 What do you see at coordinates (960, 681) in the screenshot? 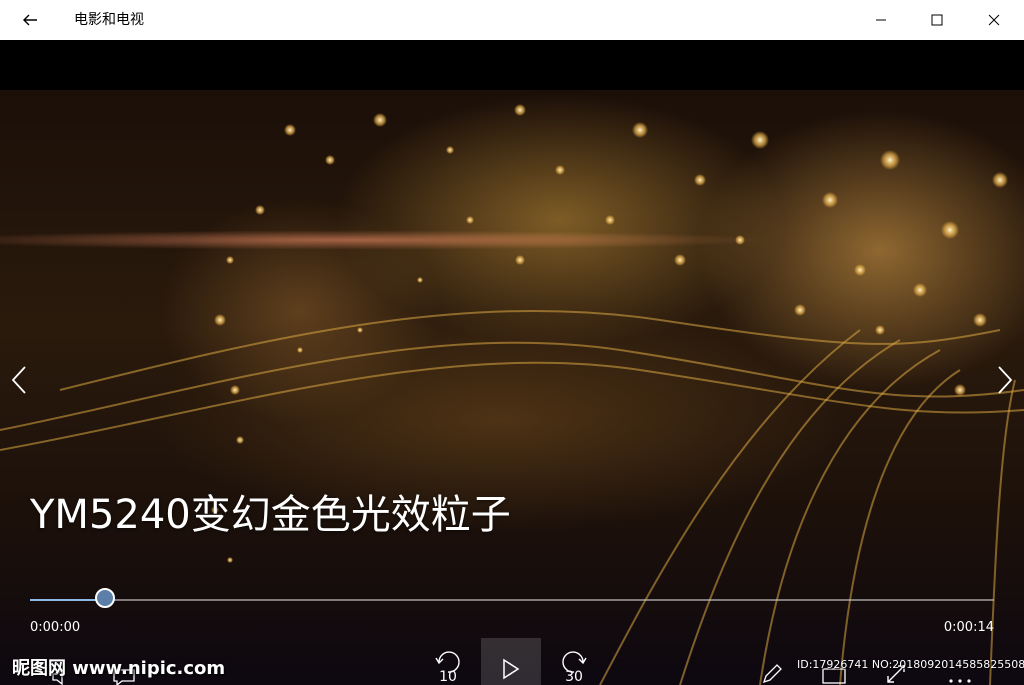
I see `more-icon` at bounding box center [960, 681].